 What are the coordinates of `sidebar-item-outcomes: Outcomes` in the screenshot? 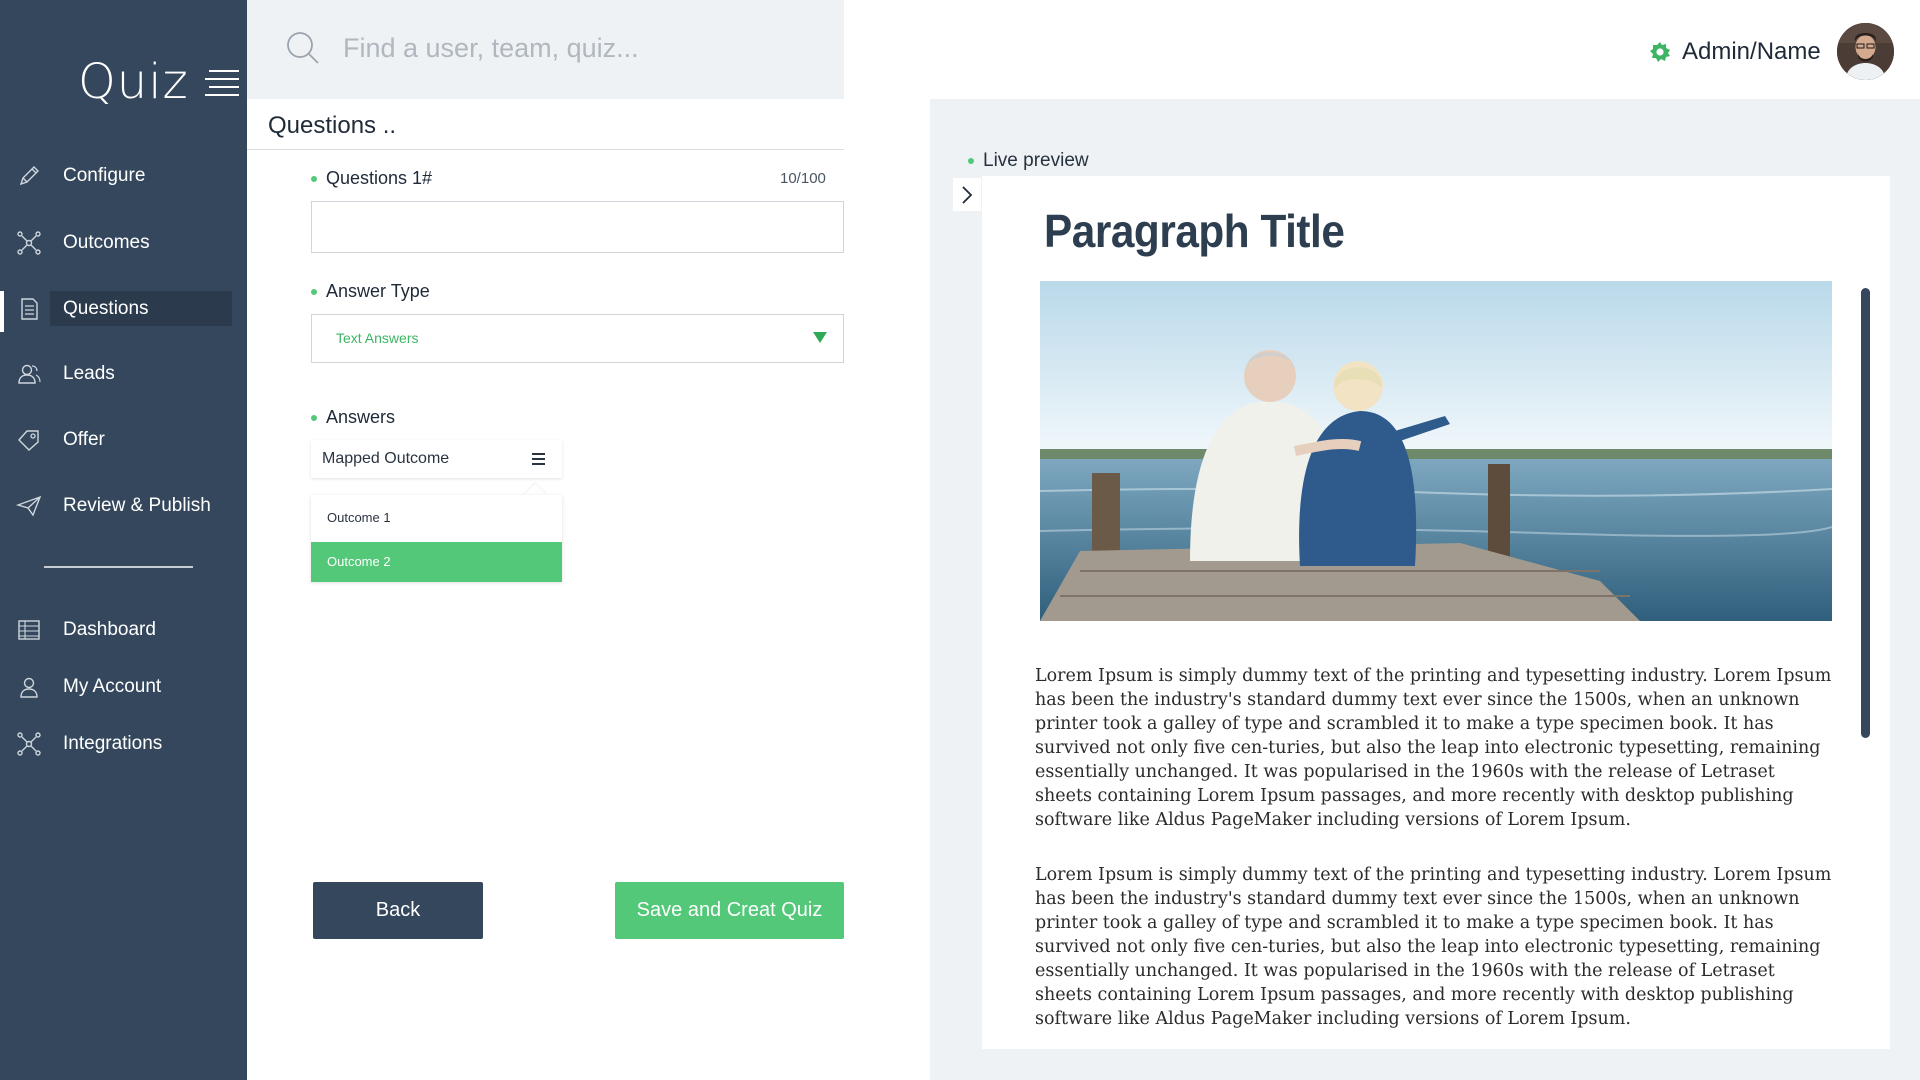 It's located at (123, 243).